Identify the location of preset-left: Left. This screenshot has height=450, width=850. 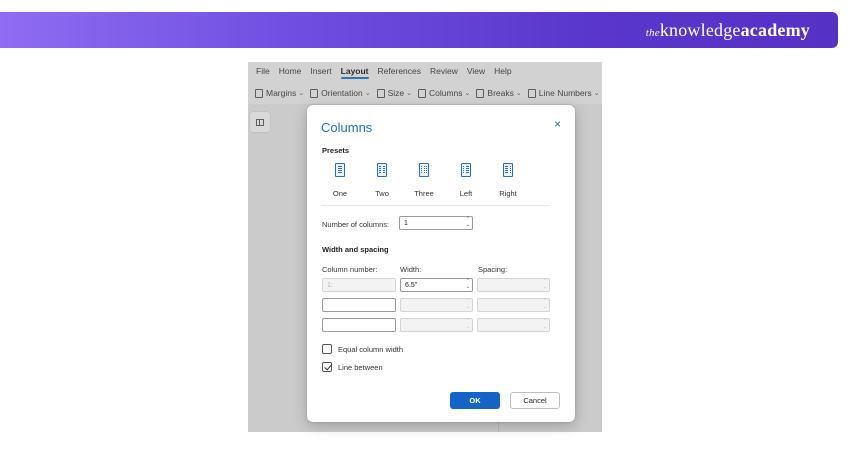
(466, 180).